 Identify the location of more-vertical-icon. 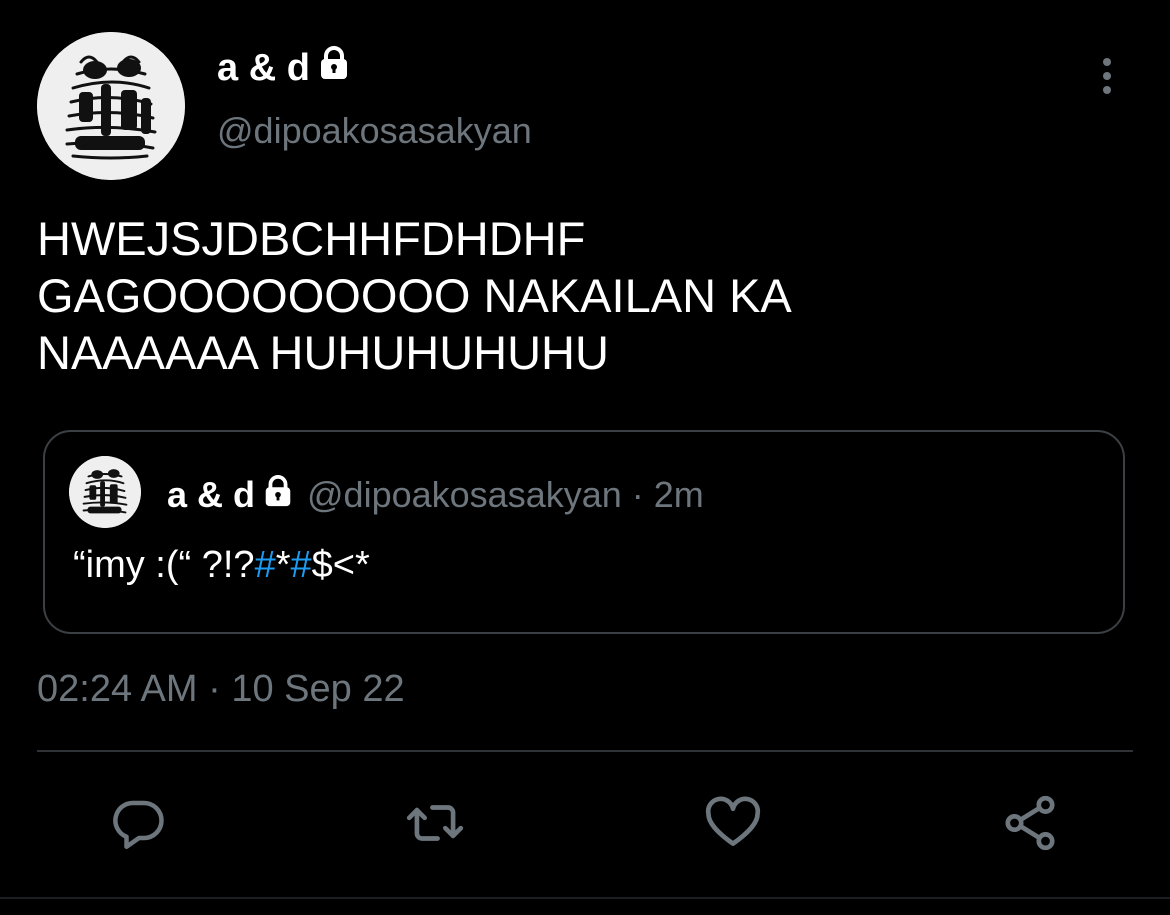
(1107, 76).